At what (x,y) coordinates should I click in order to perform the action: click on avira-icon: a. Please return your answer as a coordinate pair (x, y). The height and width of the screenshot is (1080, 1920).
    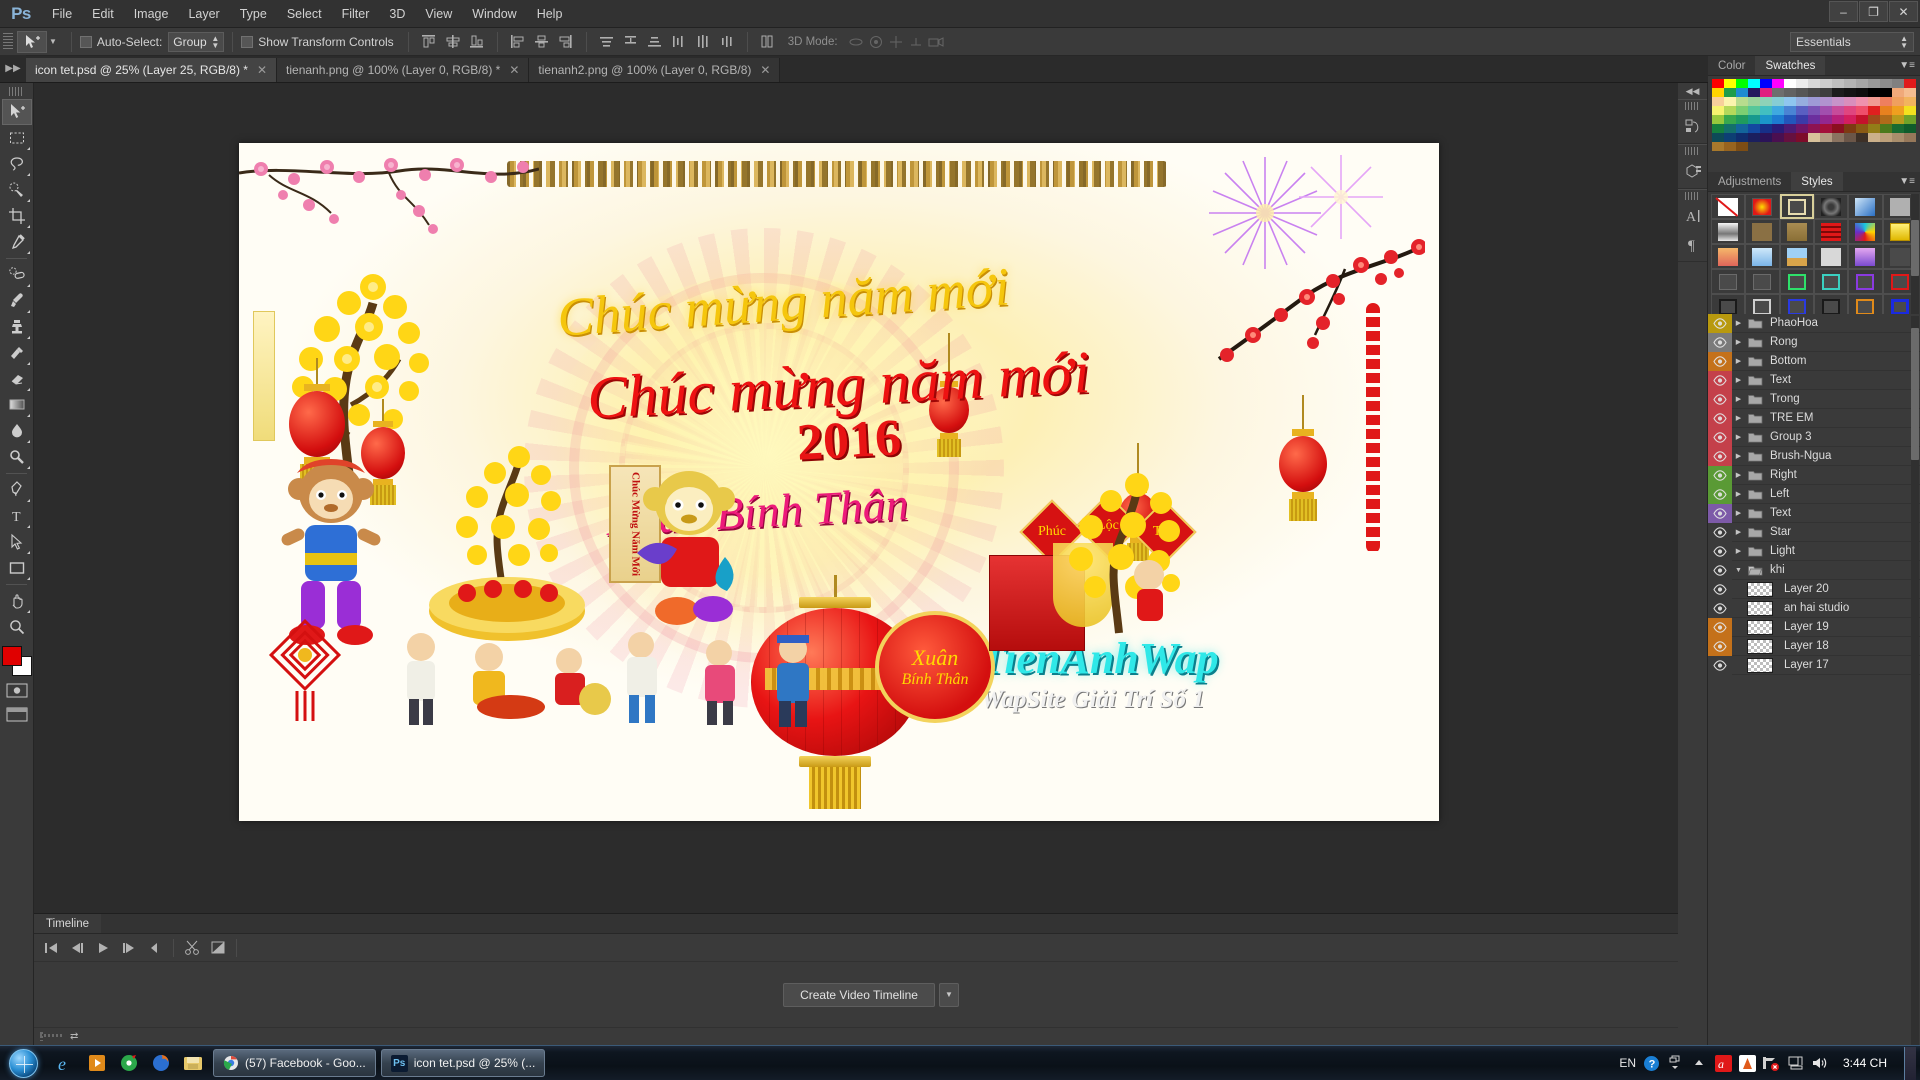
    Looking at the image, I should click on (1723, 1063).